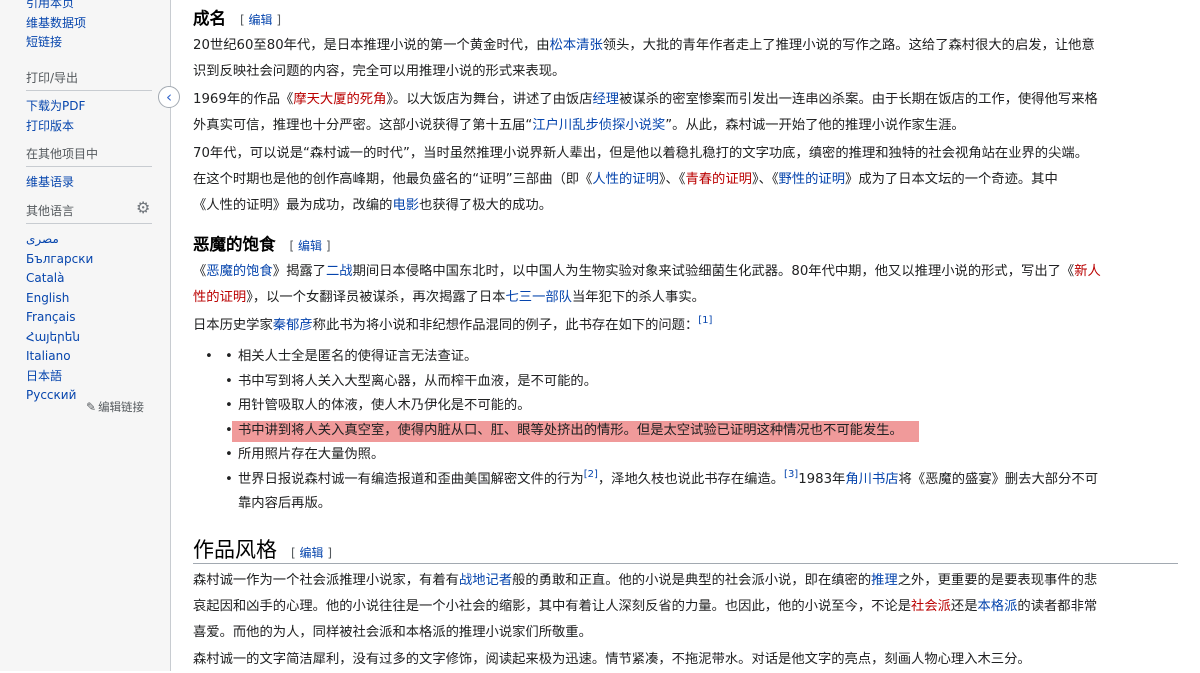 The width and height of the screenshot is (1200, 673). I want to click on redlink-new-proof-2: 性的证明, so click(219, 297).